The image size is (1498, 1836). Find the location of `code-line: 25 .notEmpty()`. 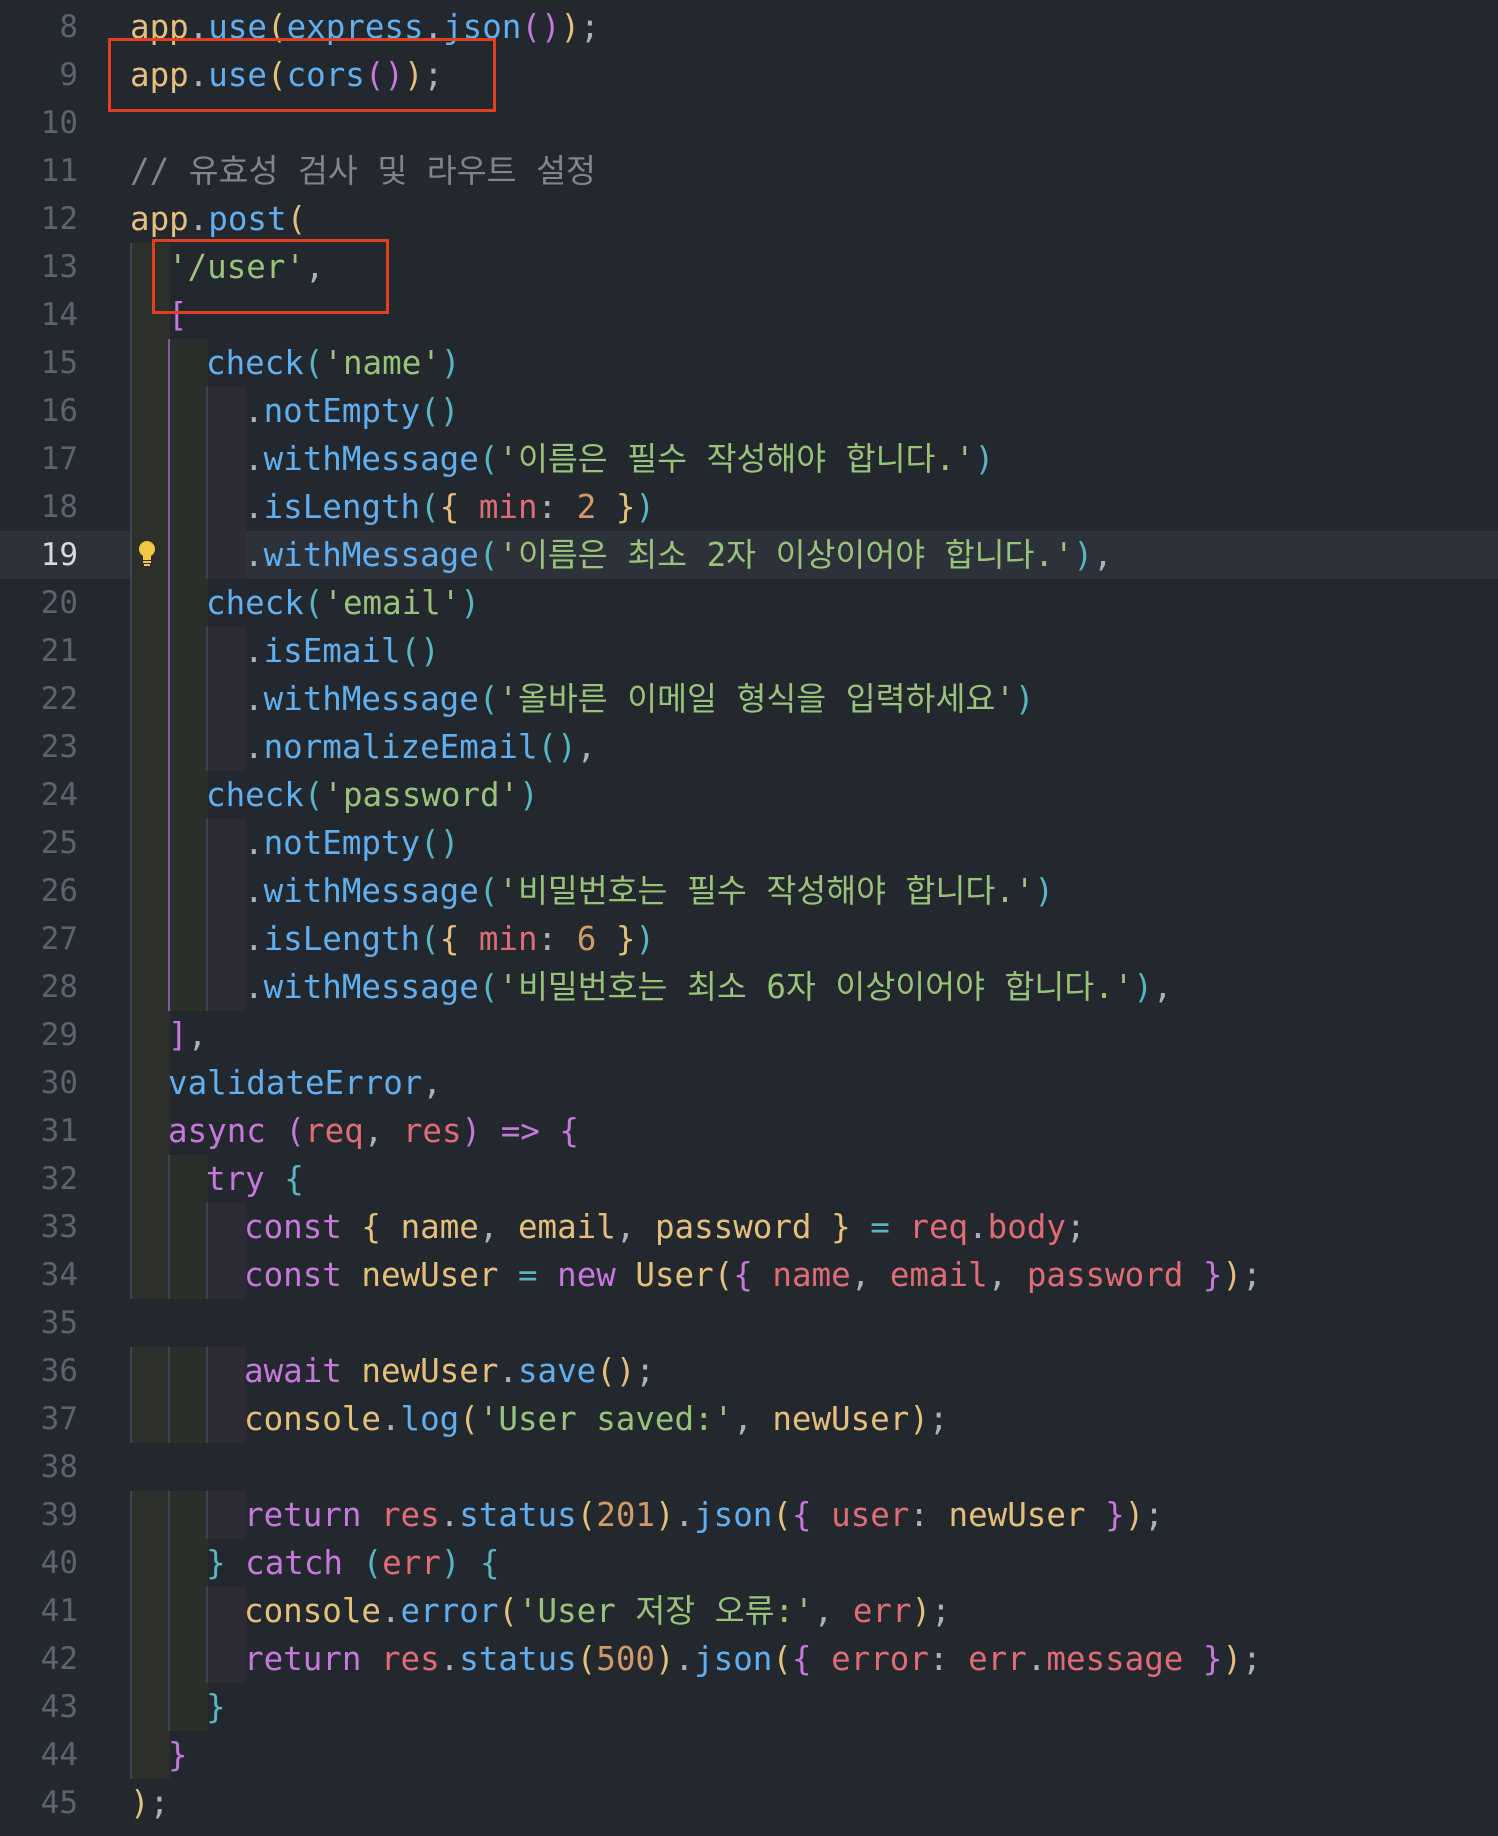

code-line: 25 .notEmpty() is located at coordinates (749, 843).